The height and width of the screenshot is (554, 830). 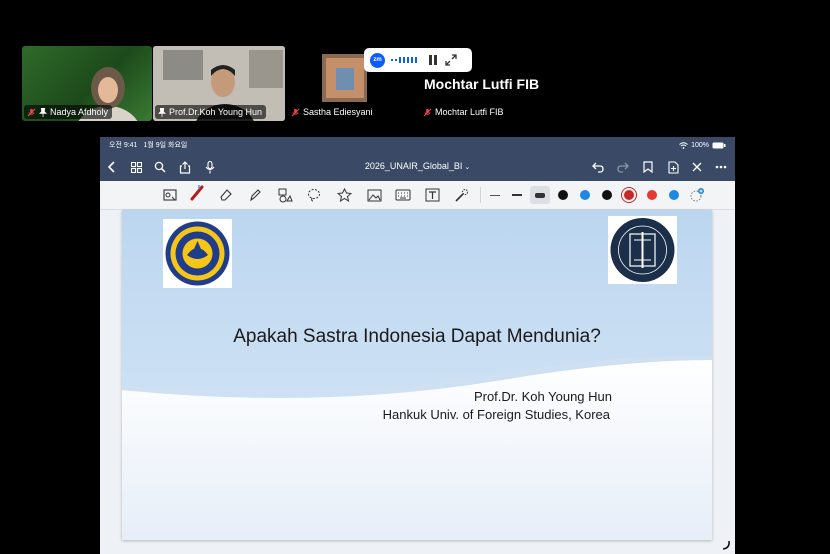 What do you see at coordinates (417, 195) in the screenshot?
I see `annotation-toolbar` at bounding box center [417, 195].